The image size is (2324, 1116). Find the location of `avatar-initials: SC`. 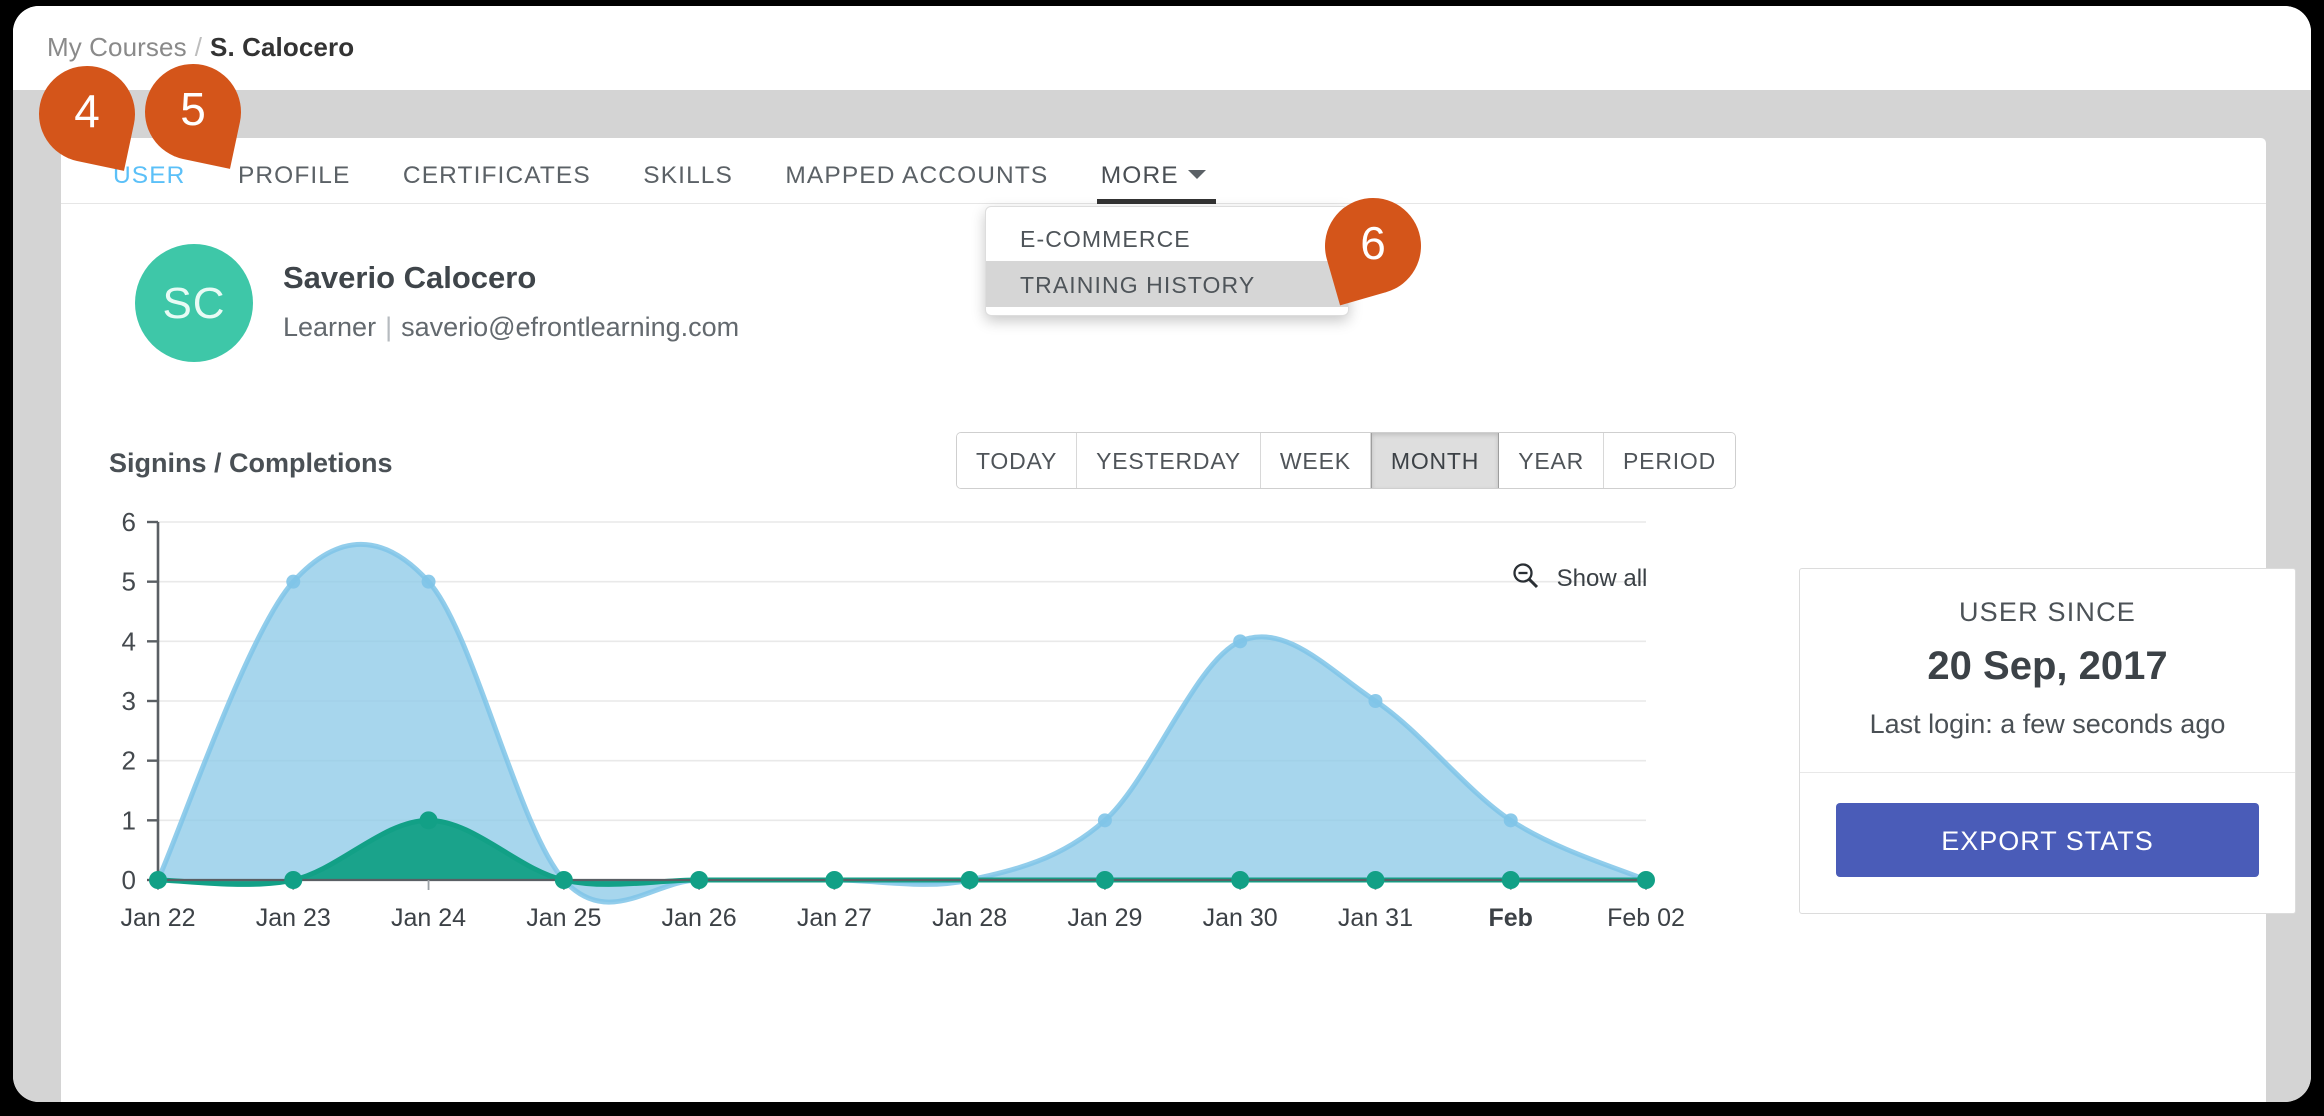

avatar-initials: SC is located at coordinates (194, 303).